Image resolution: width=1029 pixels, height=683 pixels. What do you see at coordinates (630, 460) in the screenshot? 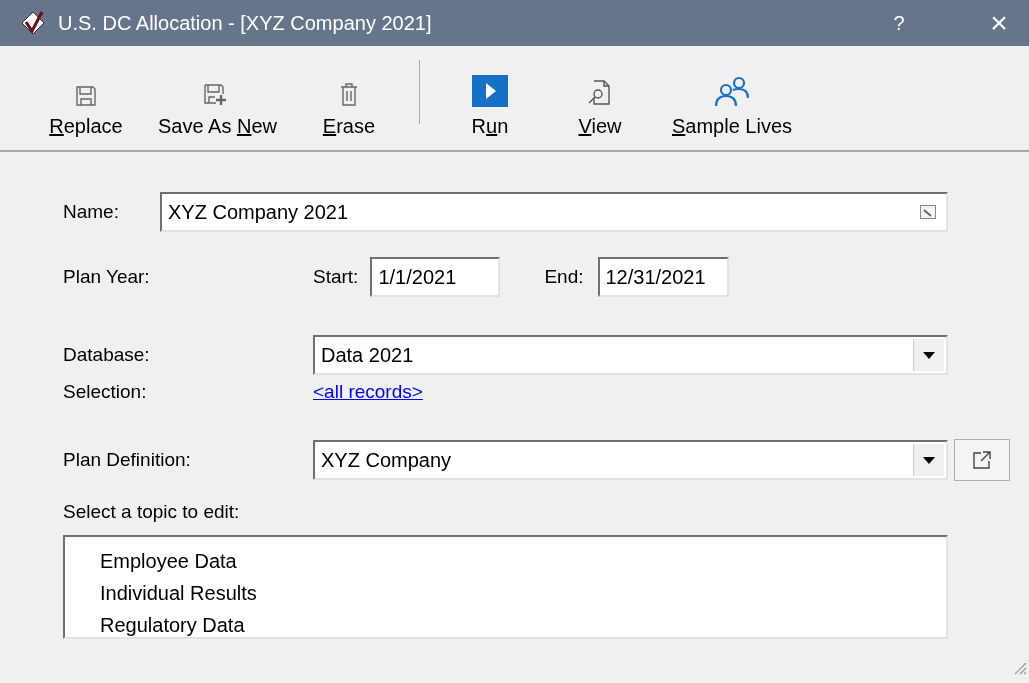
I see `dropdown: XYZ Company` at bounding box center [630, 460].